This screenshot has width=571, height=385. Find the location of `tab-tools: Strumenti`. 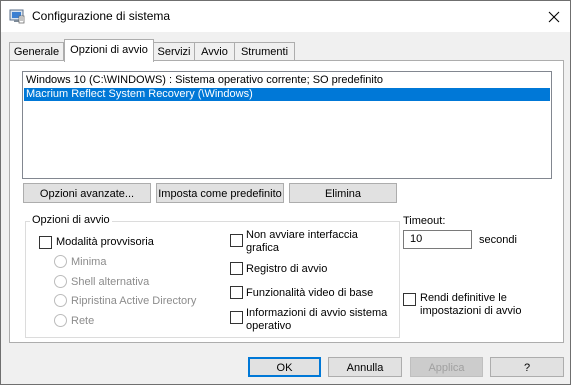

tab-tools: Strumenti is located at coordinates (264, 51).